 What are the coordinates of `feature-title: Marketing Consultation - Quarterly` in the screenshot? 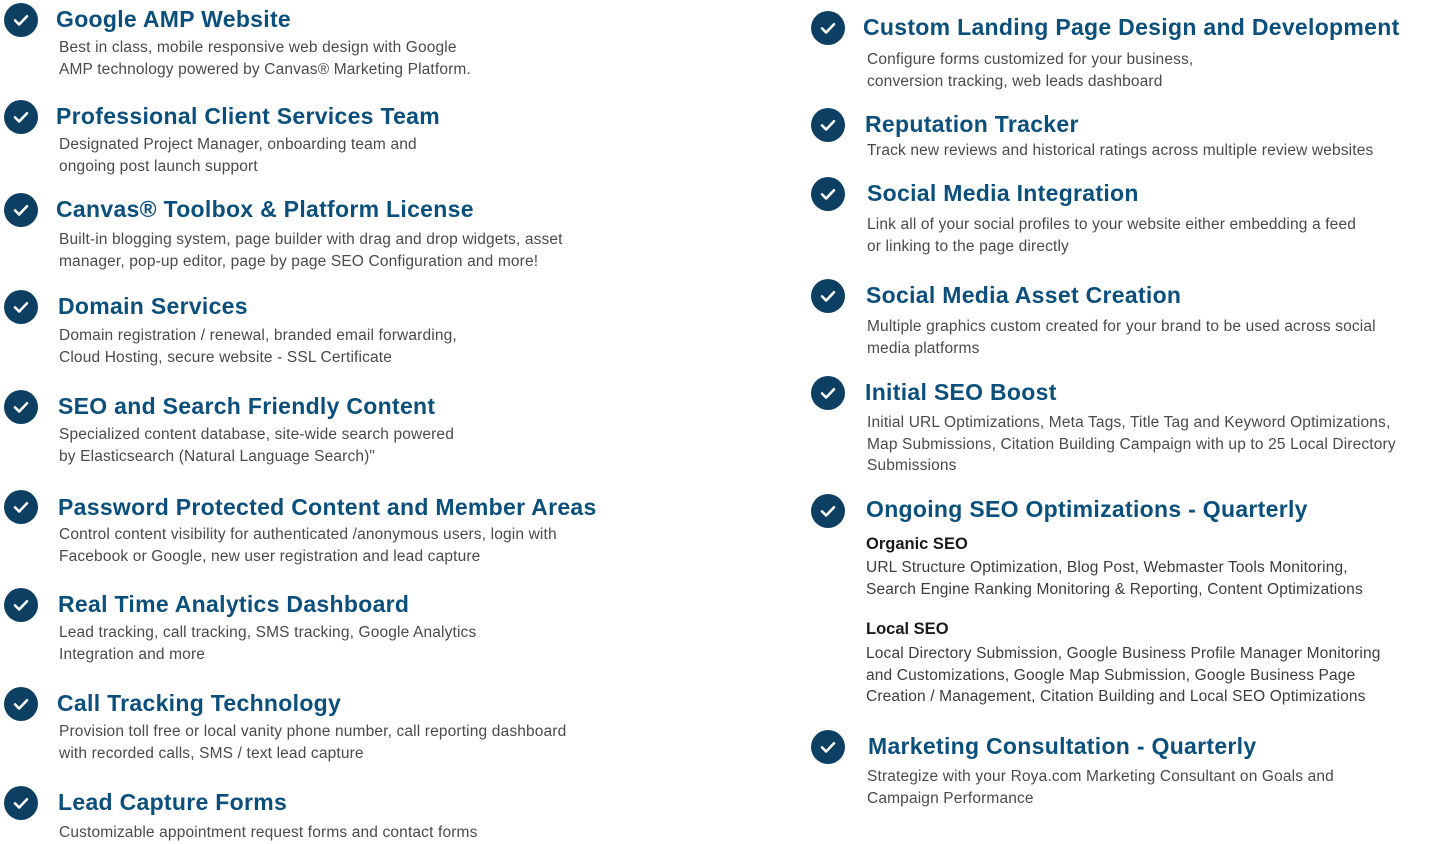 It's located at (1062, 746).